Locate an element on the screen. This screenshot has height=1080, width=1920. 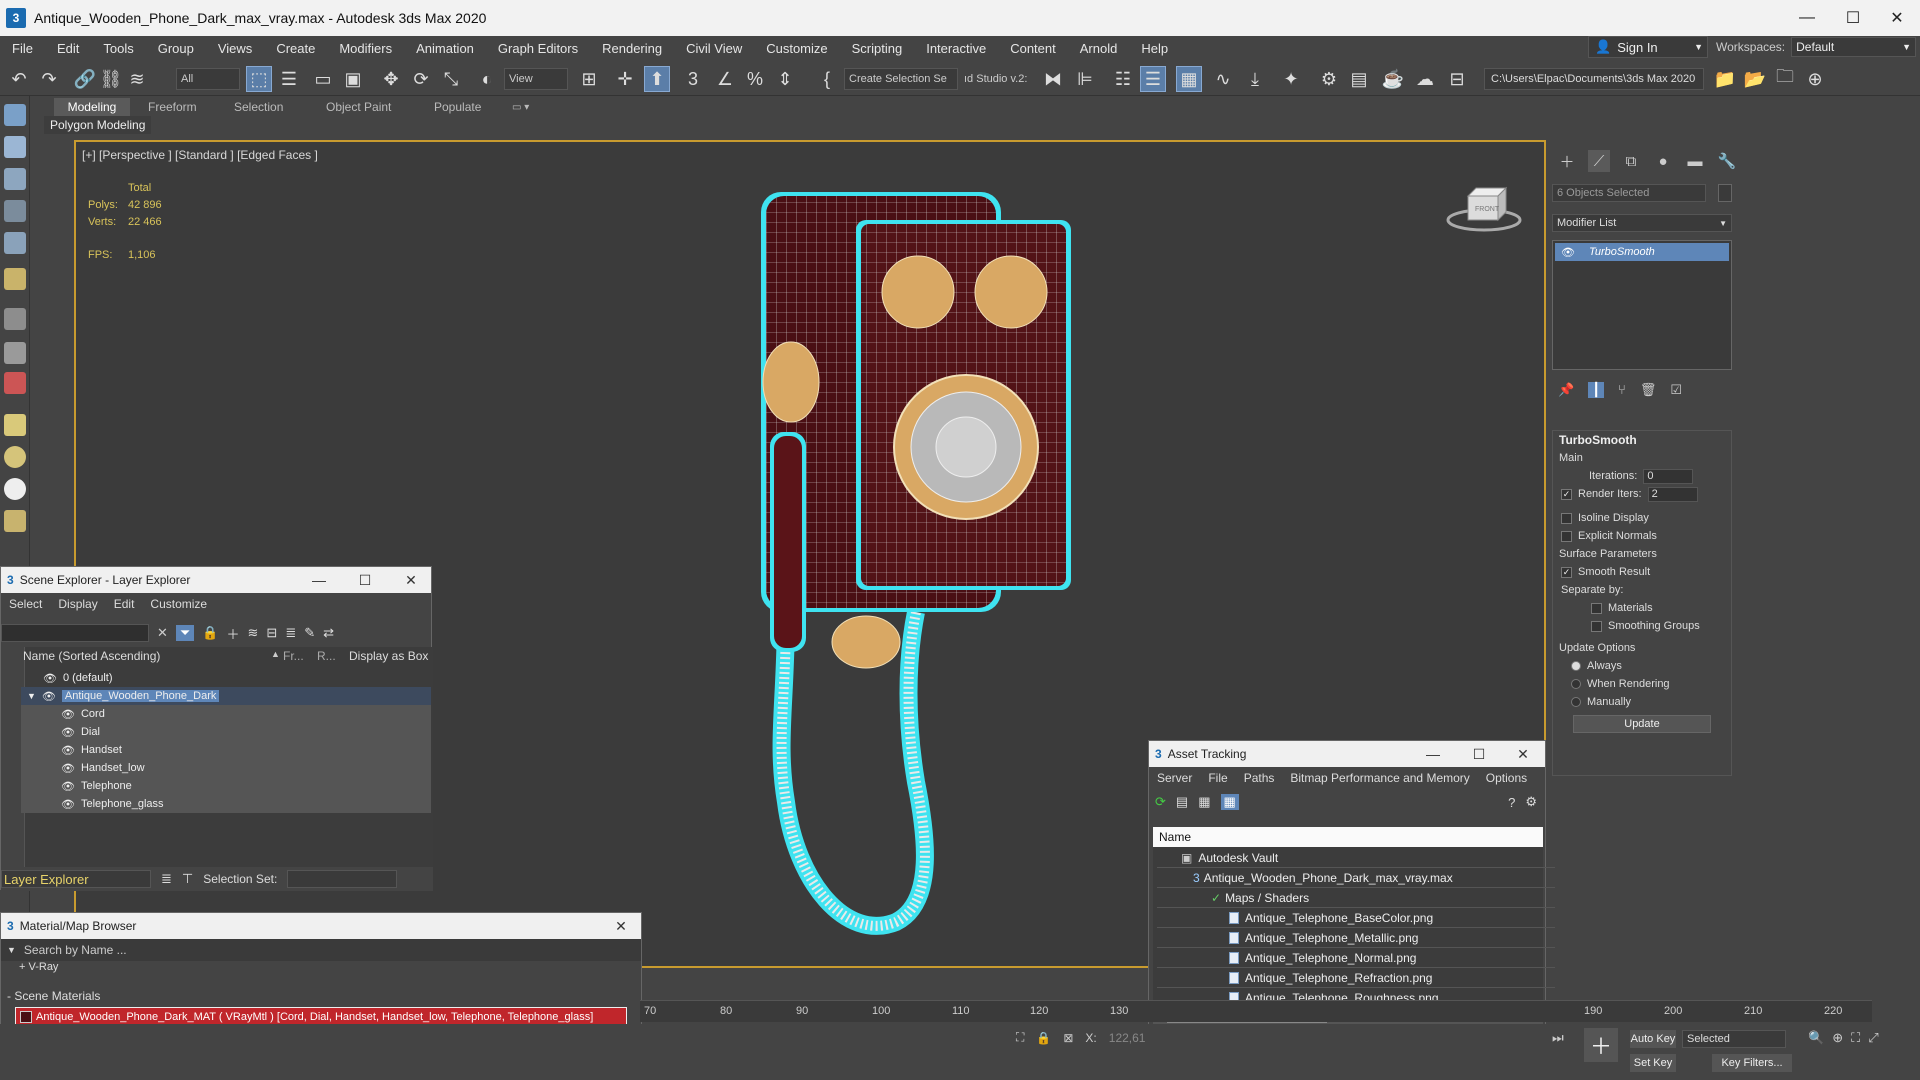
isoline-checkbox is located at coordinates (1566, 518).